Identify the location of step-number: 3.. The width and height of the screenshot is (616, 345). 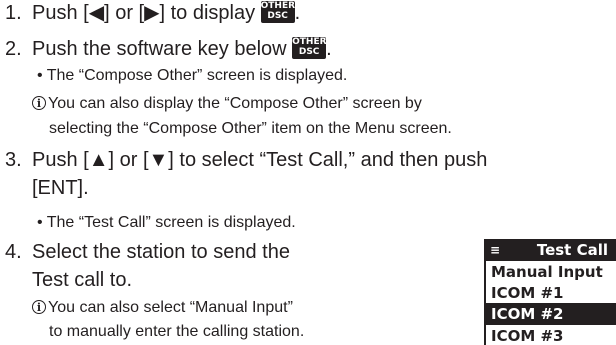
(13, 160).